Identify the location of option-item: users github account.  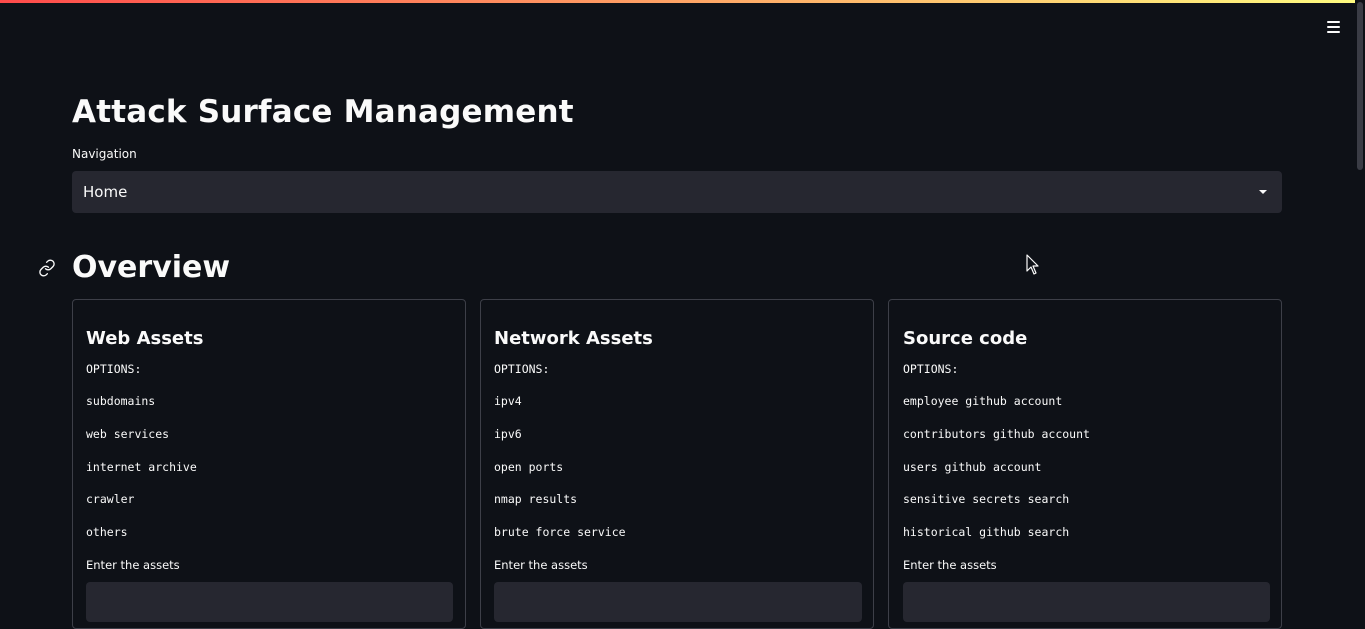
(972, 467).